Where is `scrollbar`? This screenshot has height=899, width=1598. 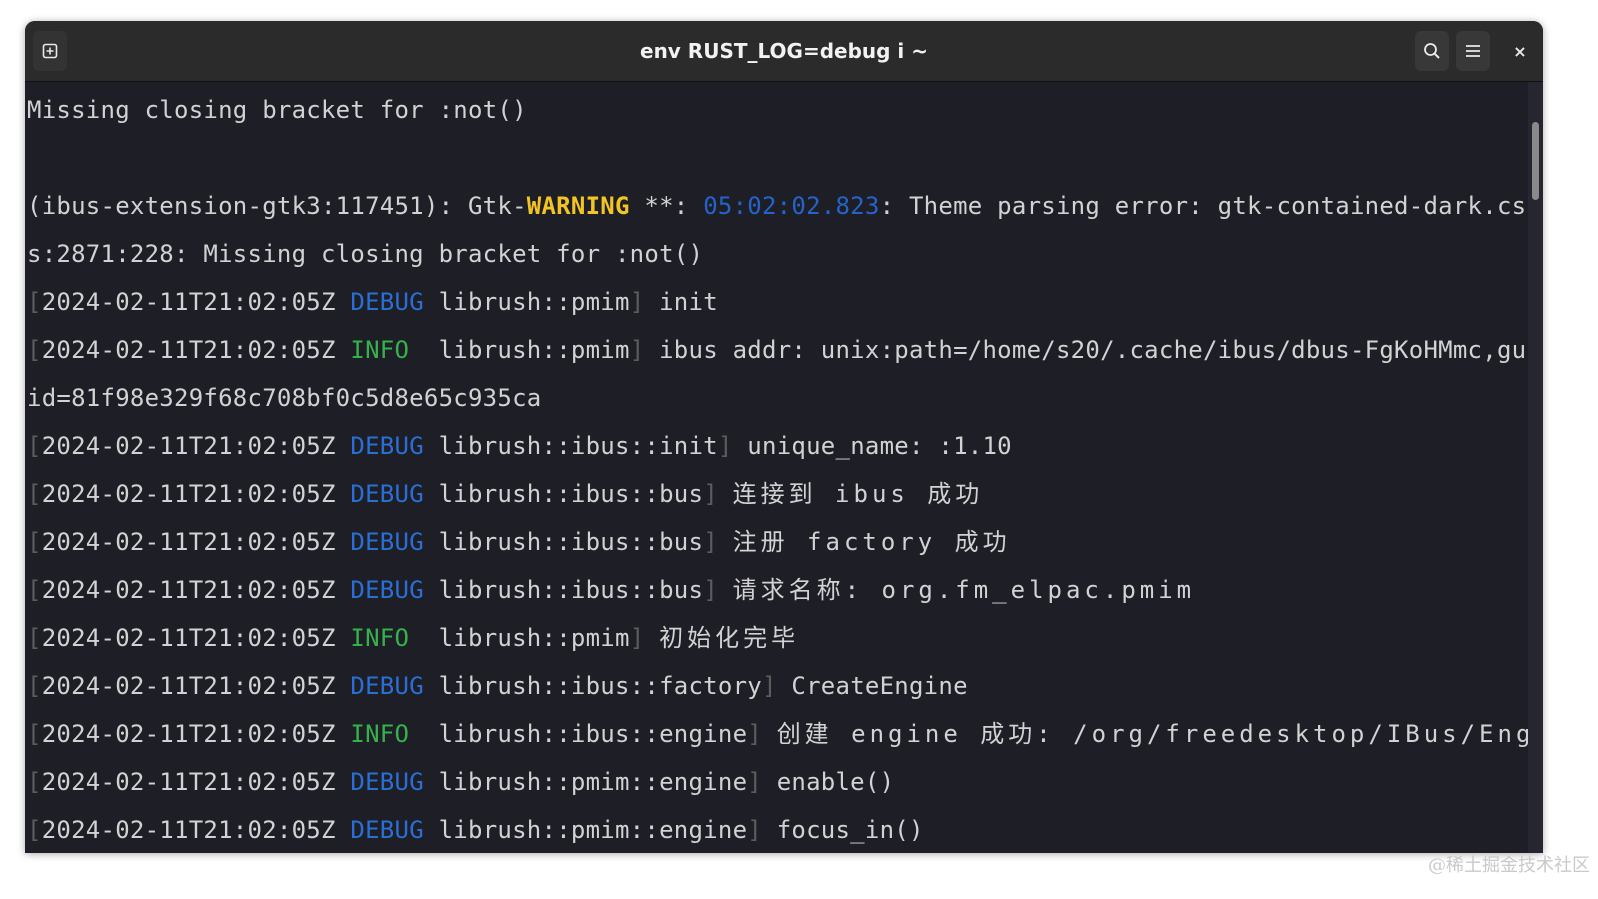
scrollbar is located at coordinates (1535, 467).